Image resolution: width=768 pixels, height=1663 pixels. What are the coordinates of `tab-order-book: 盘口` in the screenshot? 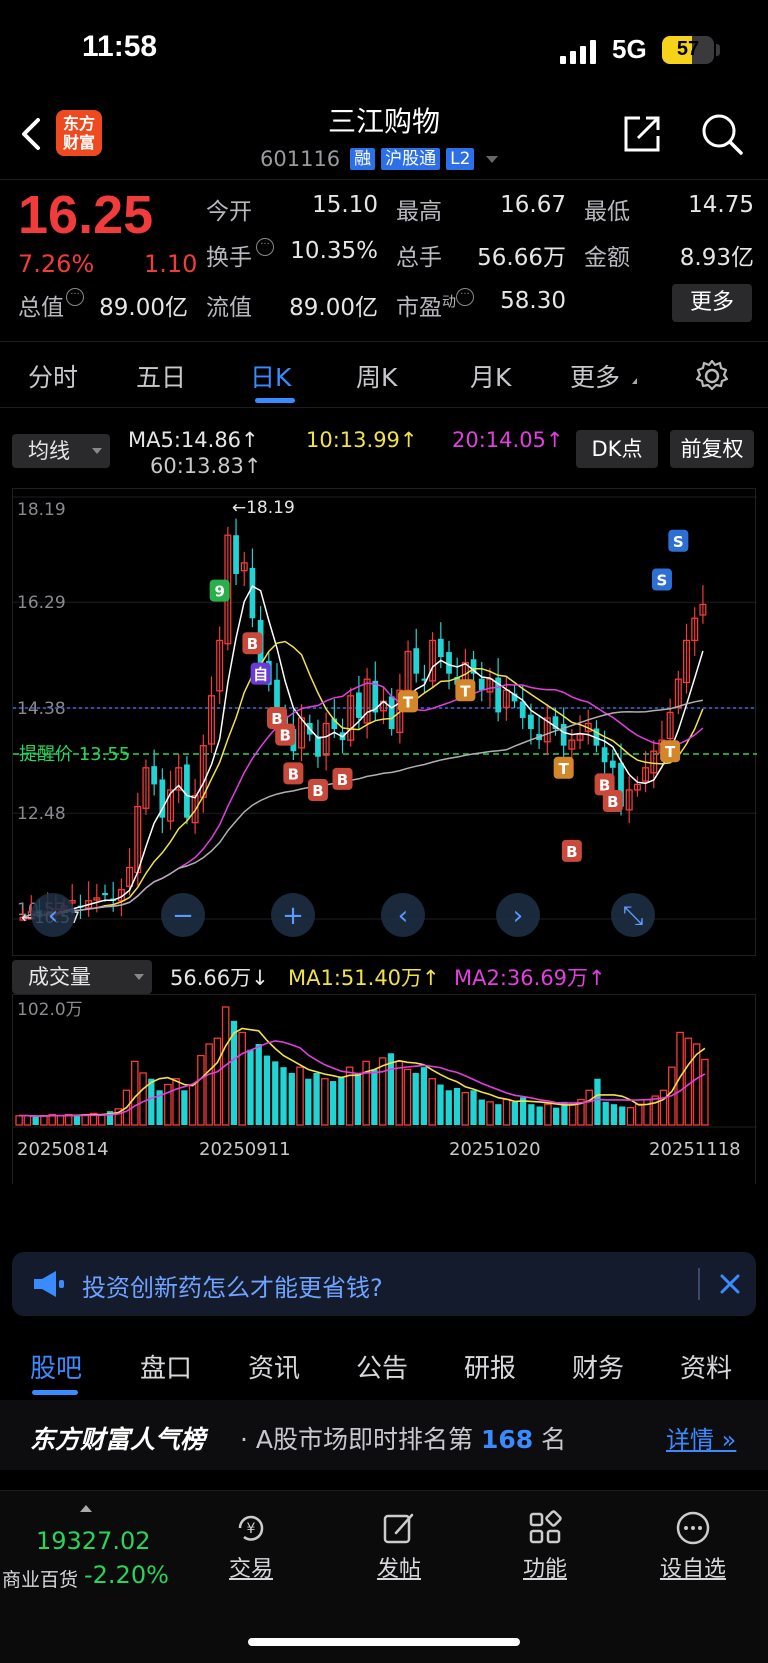 It's located at (166, 1366).